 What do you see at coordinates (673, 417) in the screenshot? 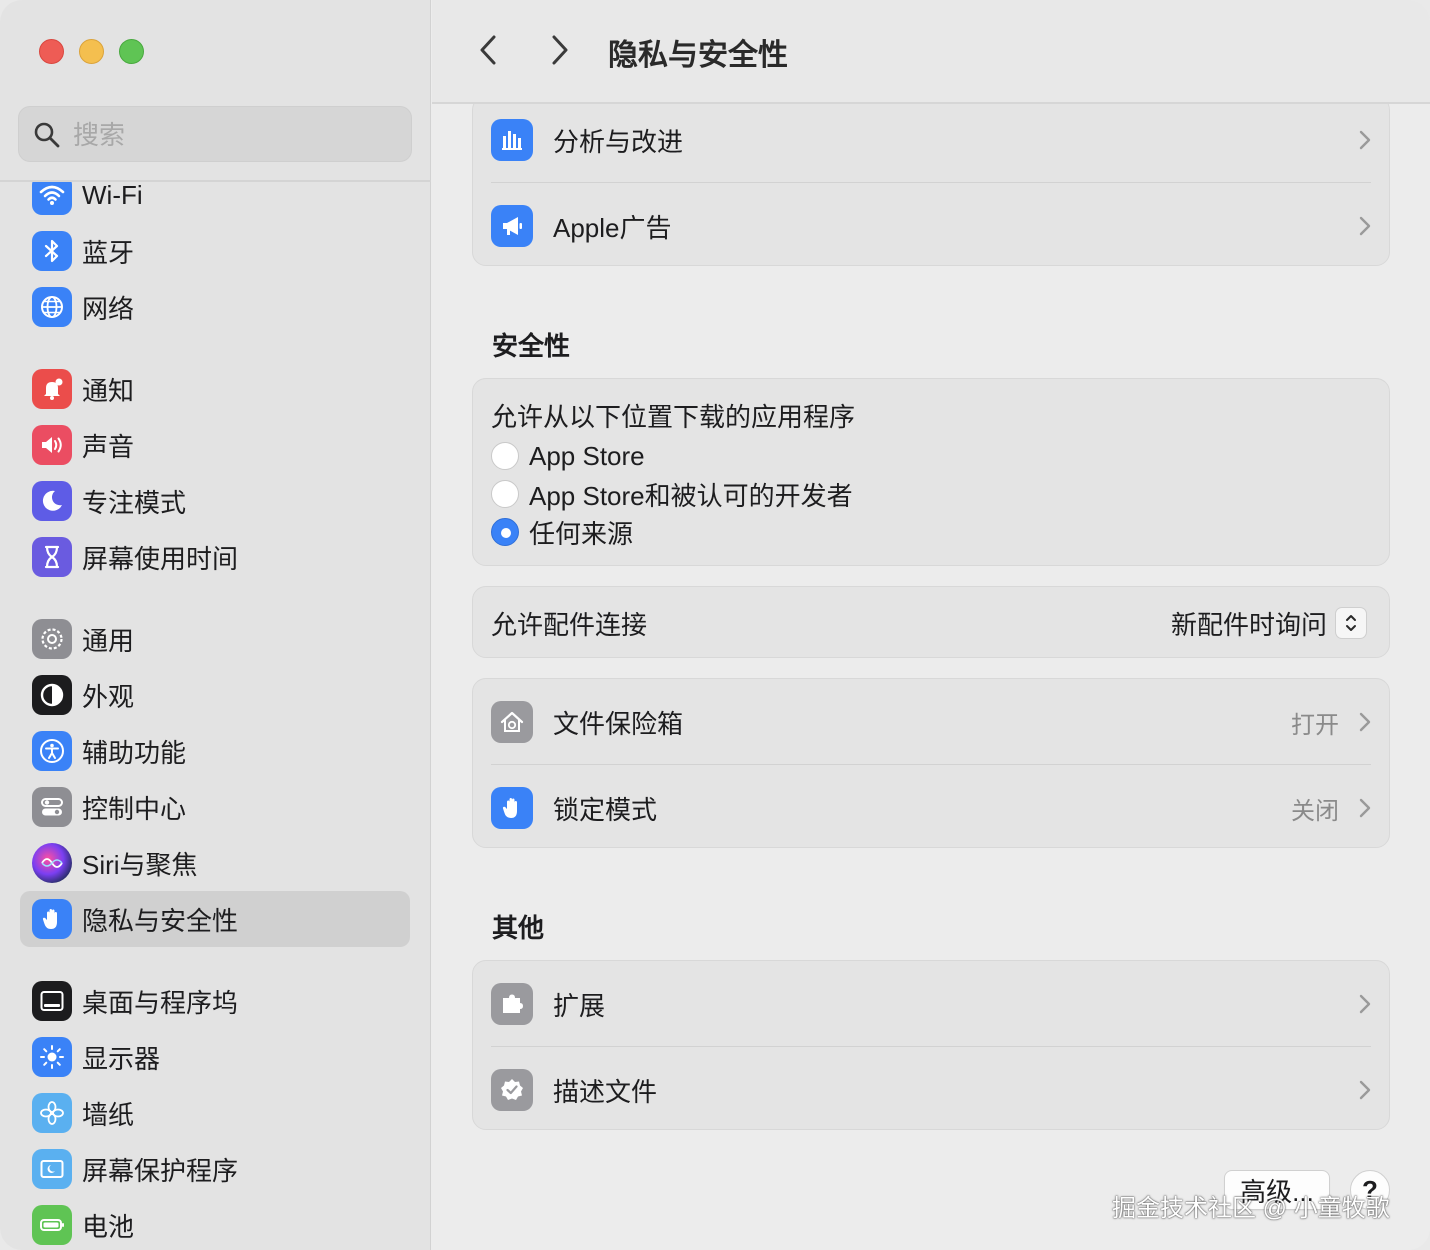
I see `download-source-heading: 允许从以下位置下载的应用程序` at bounding box center [673, 417].